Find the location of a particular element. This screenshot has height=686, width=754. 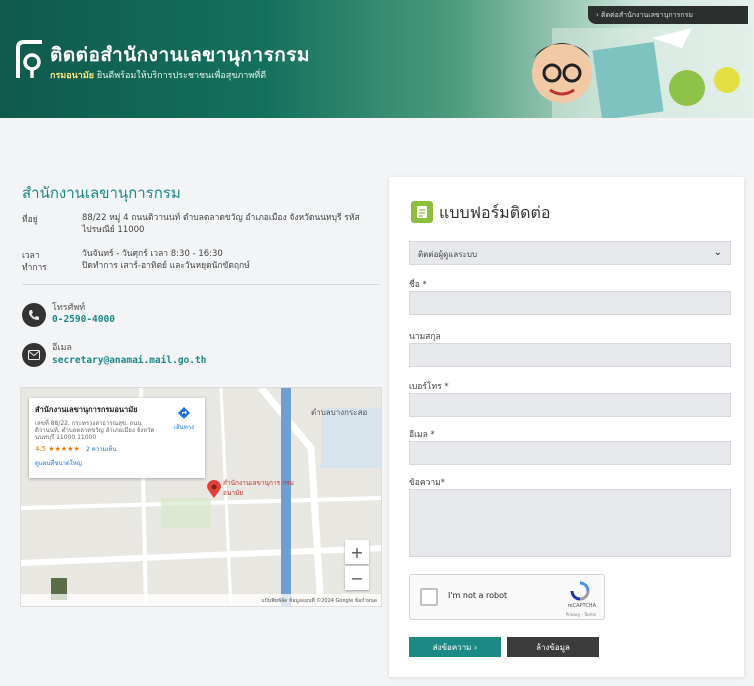

address-line-2: ไปรษณีย์ 11000 is located at coordinates (113, 230).